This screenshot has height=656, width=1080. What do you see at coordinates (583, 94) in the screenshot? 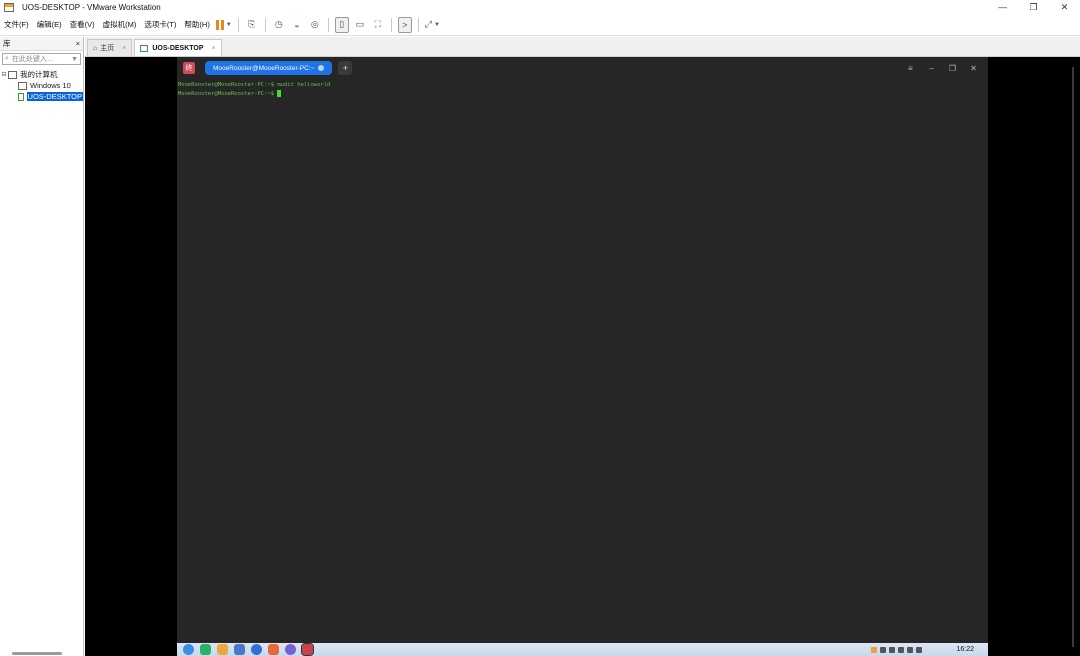
I see `terminal-prompt-line: MooeRooster@MooeRooster-PC:~$` at bounding box center [583, 94].